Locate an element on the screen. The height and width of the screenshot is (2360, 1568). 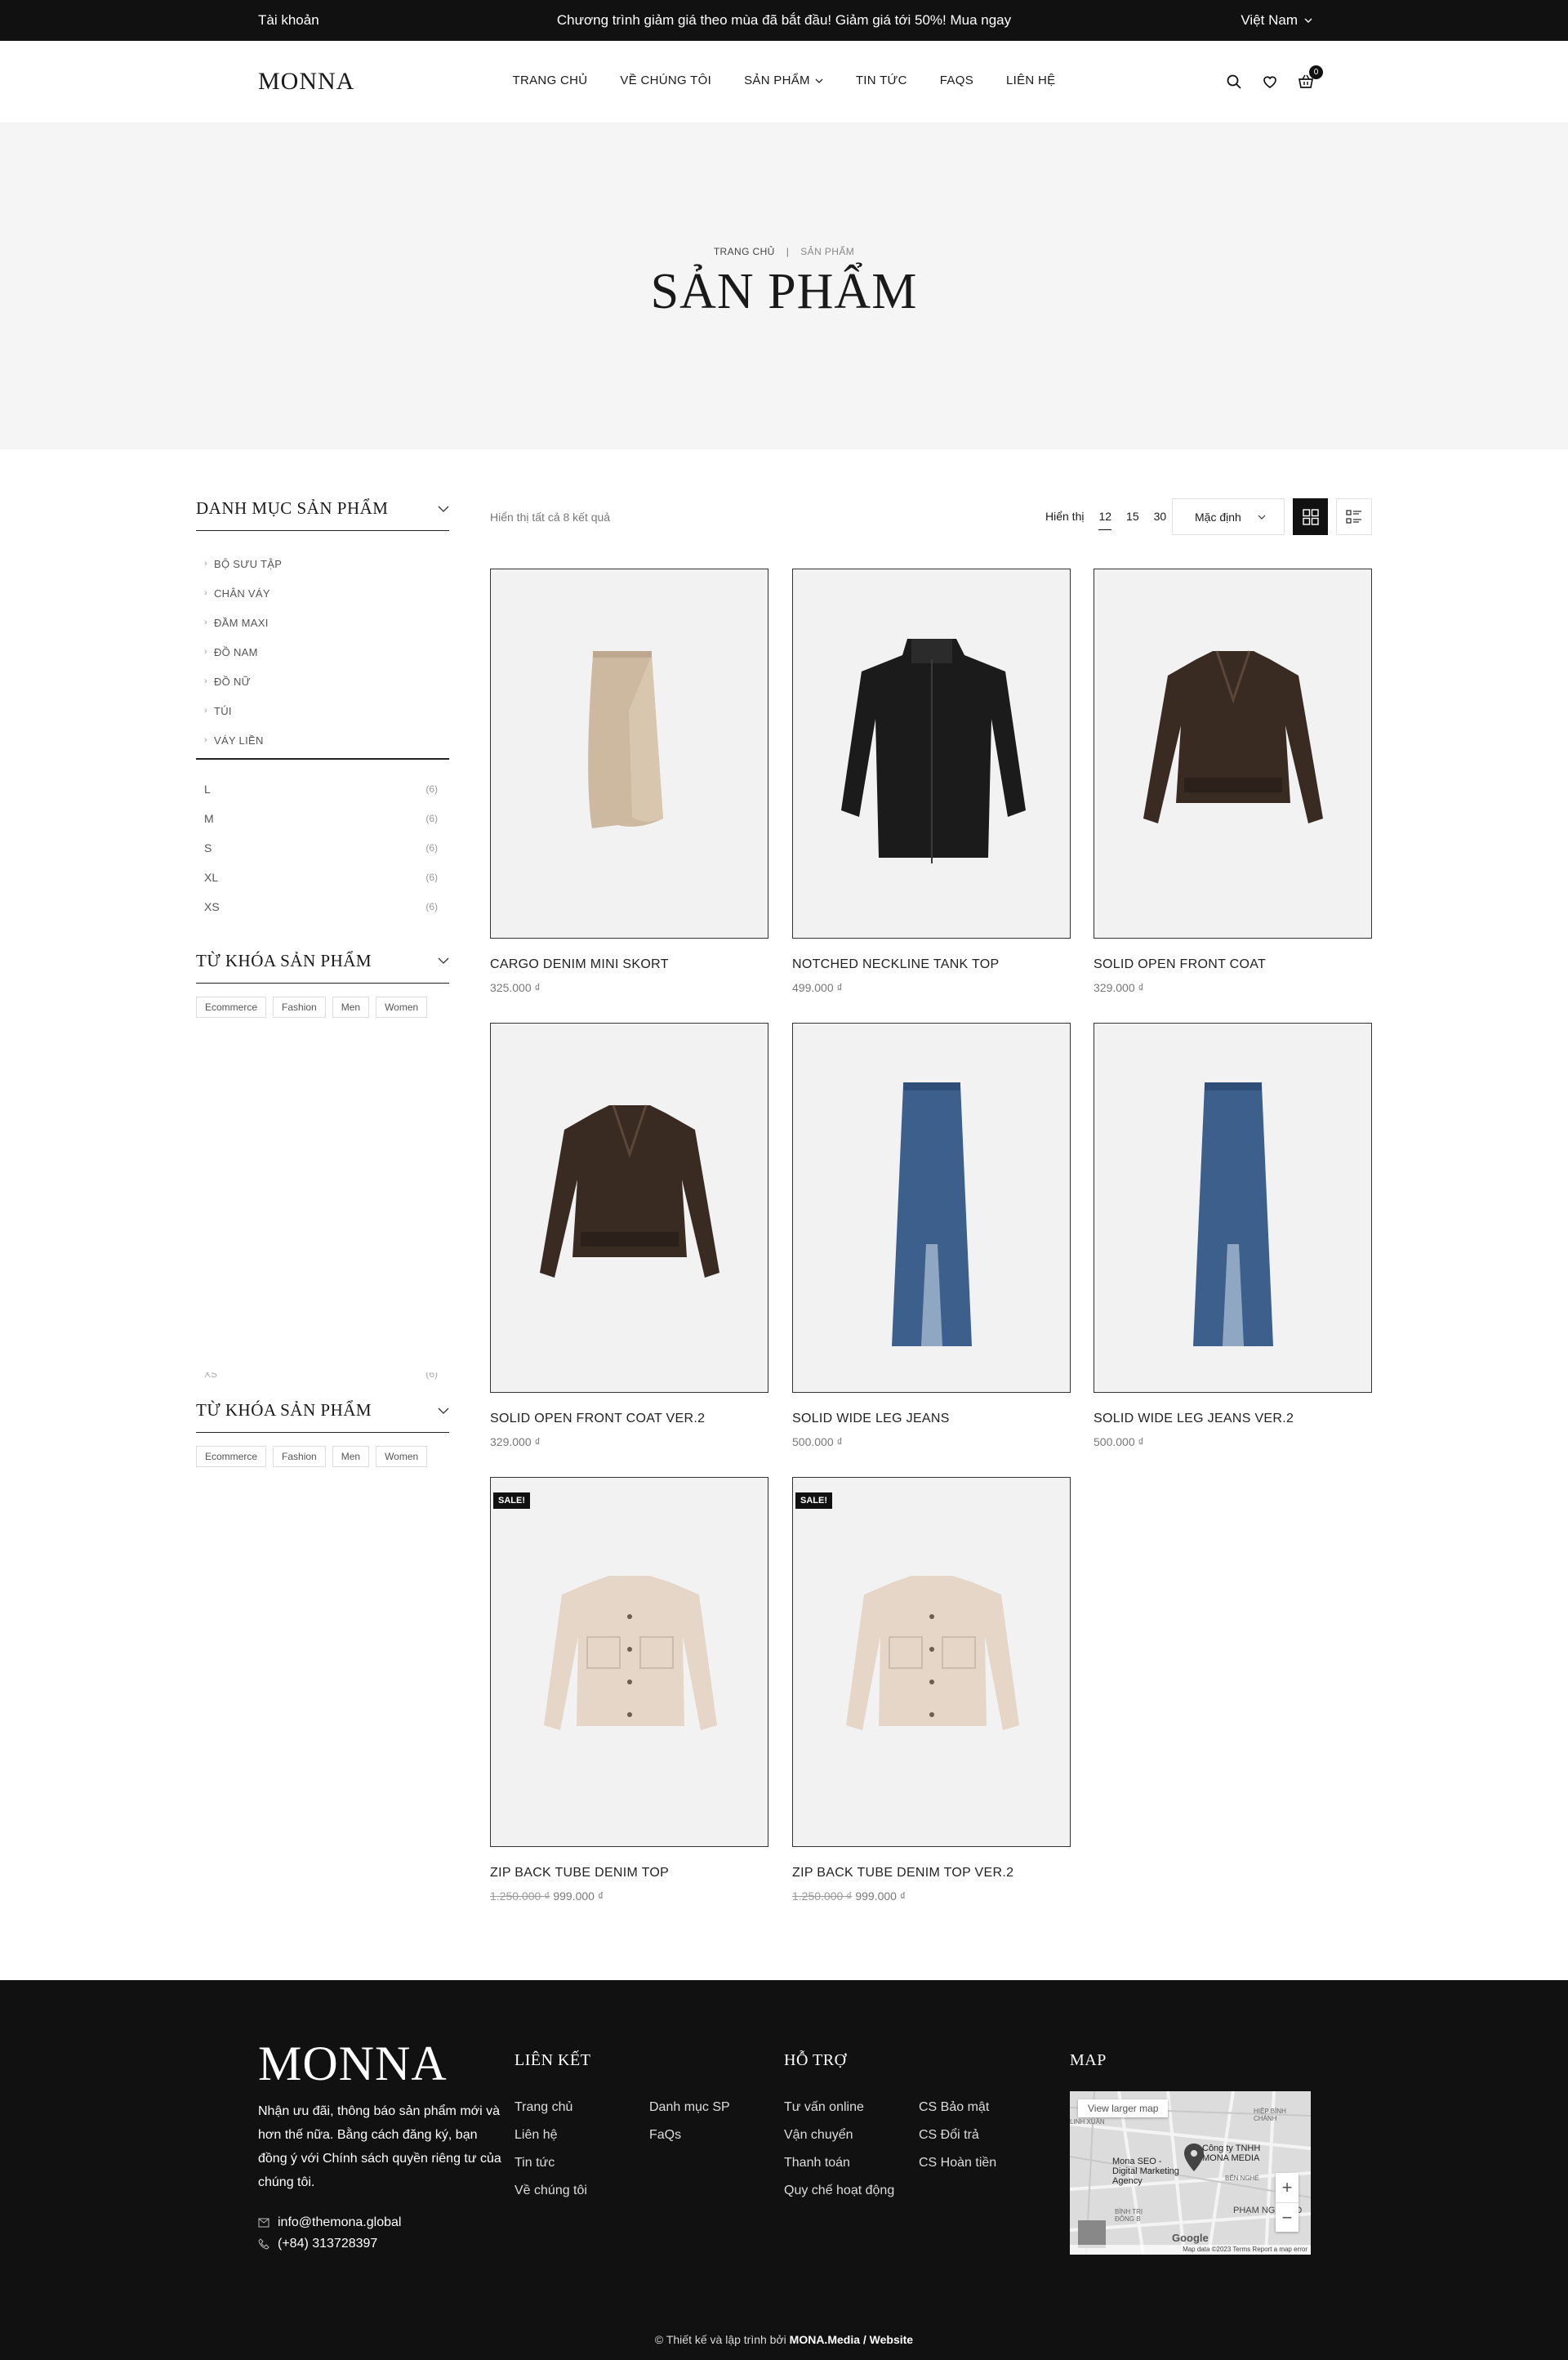
nav-news: TIN TỨC is located at coordinates (881, 80).